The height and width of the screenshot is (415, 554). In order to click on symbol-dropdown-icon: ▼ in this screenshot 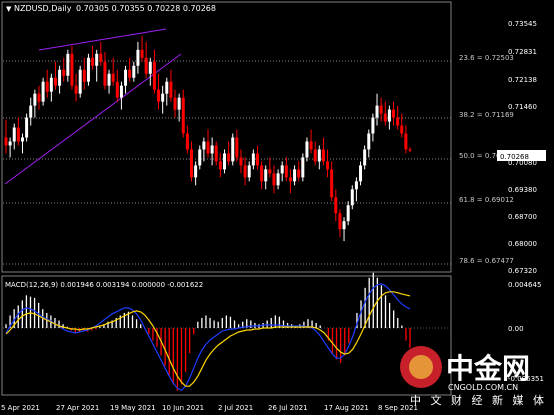, I will do `click(9, 9)`.